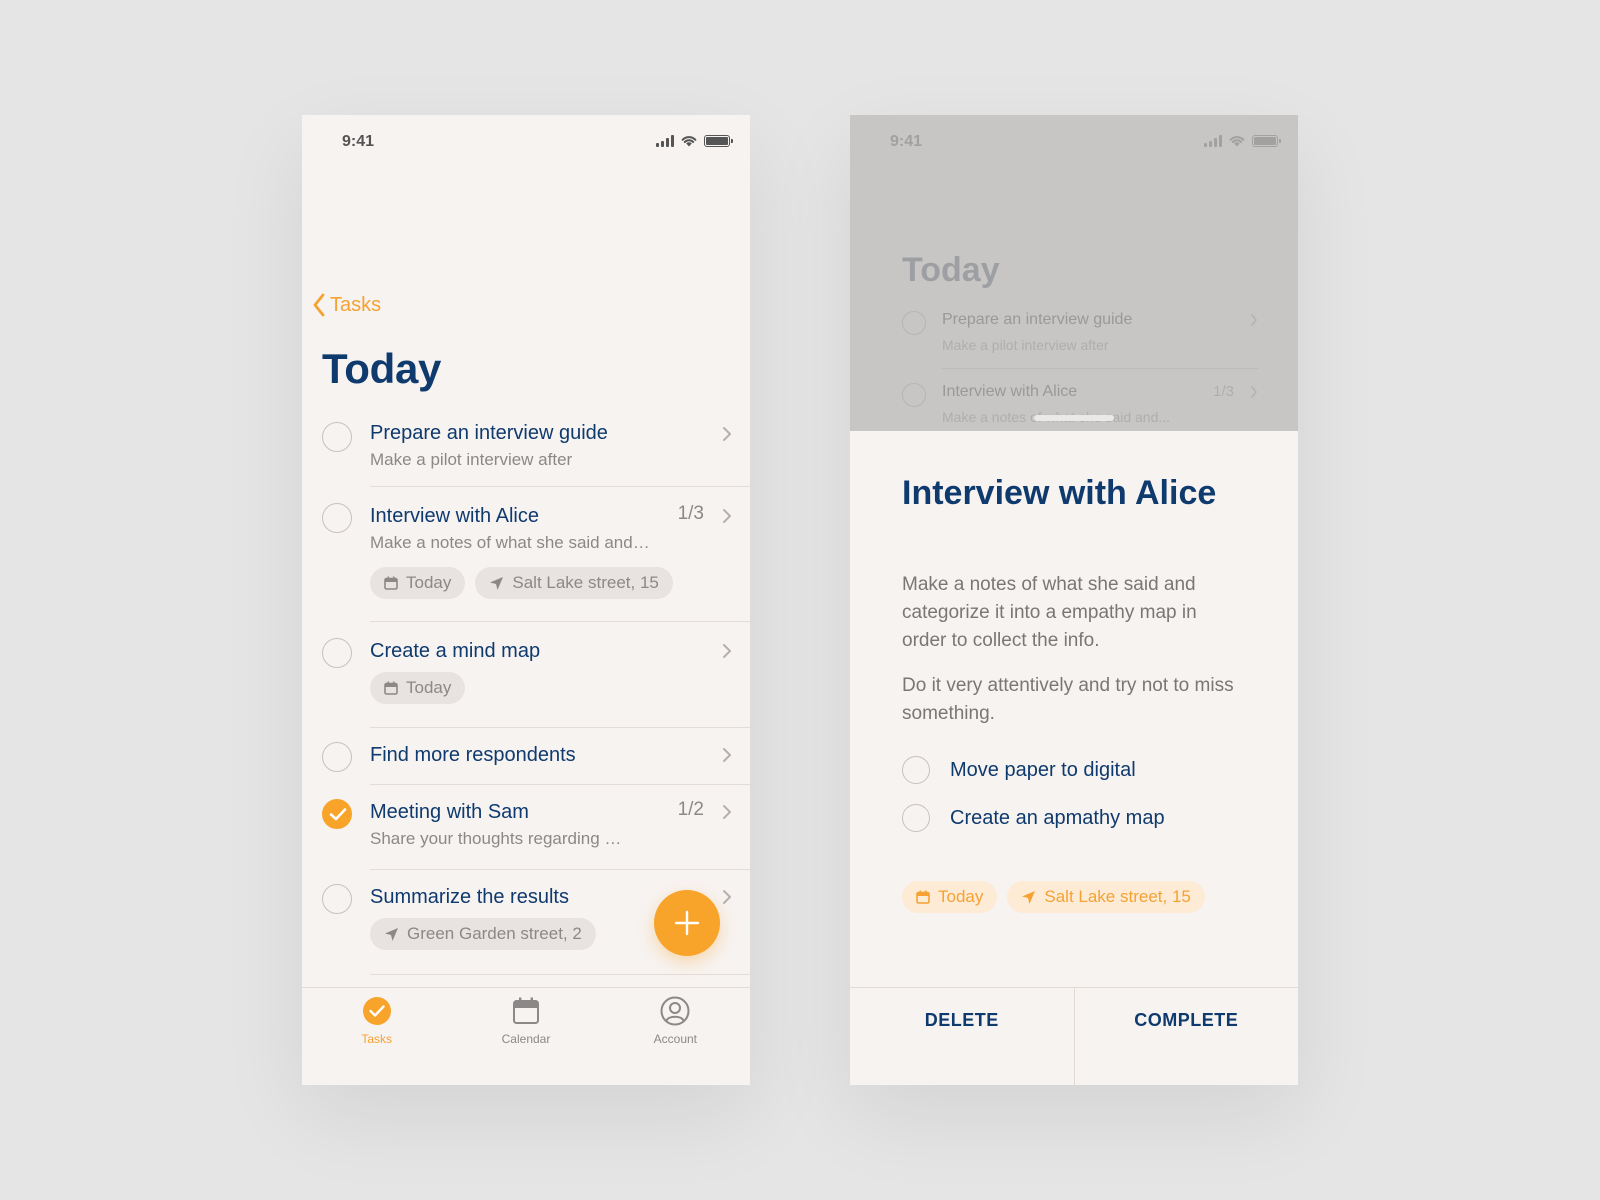 The height and width of the screenshot is (1200, 1600). Describe the element at coordinates (962, 1036) in the screenshot. I see `delete-button: DELETE` at that location.